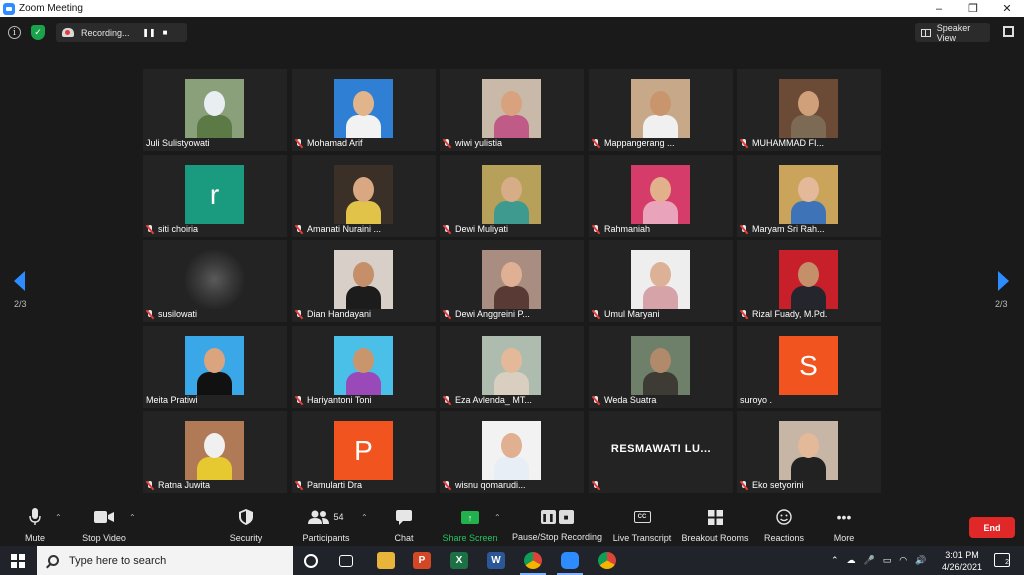 The image size is (1024, 575). What do you see at coordinates (38, 32) in the screenshot?
I see `encryption-shield-icon: ✓` at bounding box center [38, 32].